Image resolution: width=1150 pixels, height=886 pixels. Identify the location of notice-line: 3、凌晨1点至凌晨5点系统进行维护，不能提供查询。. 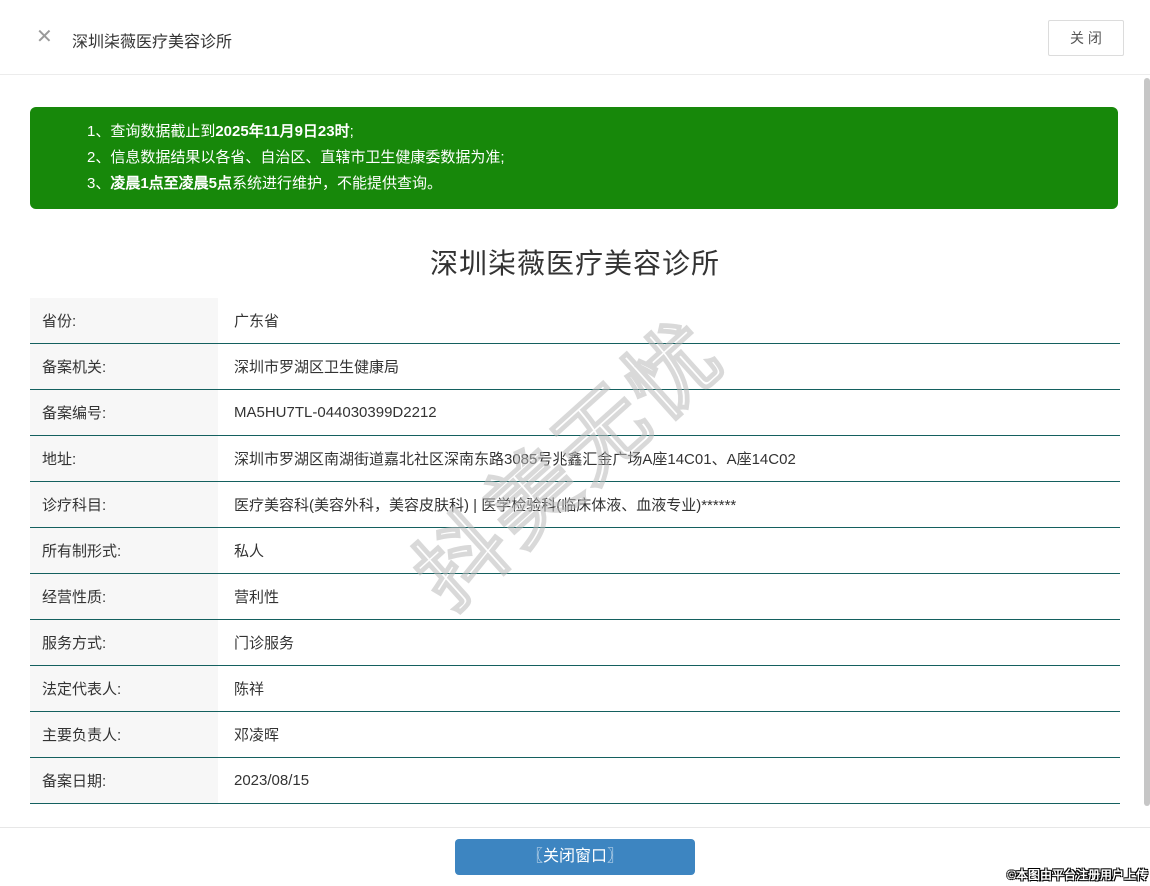
(592, 184).